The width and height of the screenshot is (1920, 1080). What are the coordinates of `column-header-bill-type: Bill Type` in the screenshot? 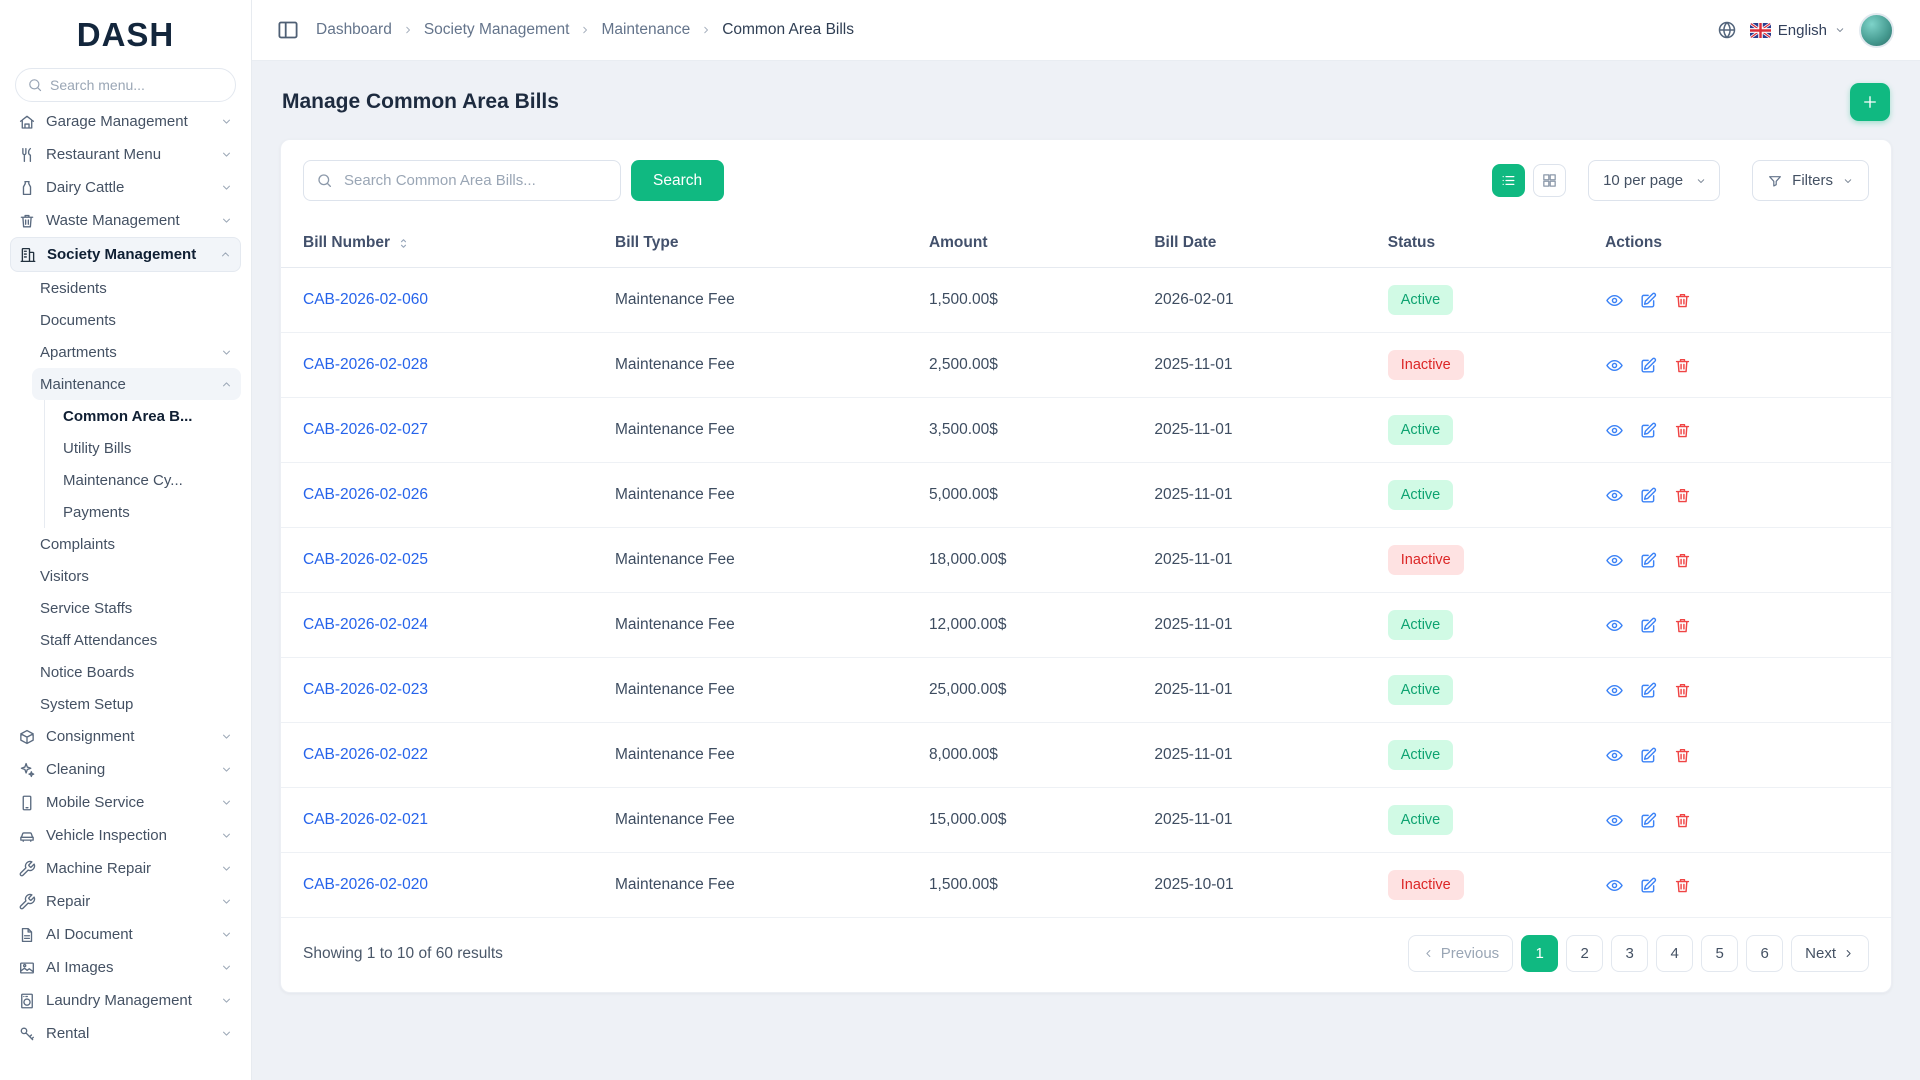 It's located at (760, 243).